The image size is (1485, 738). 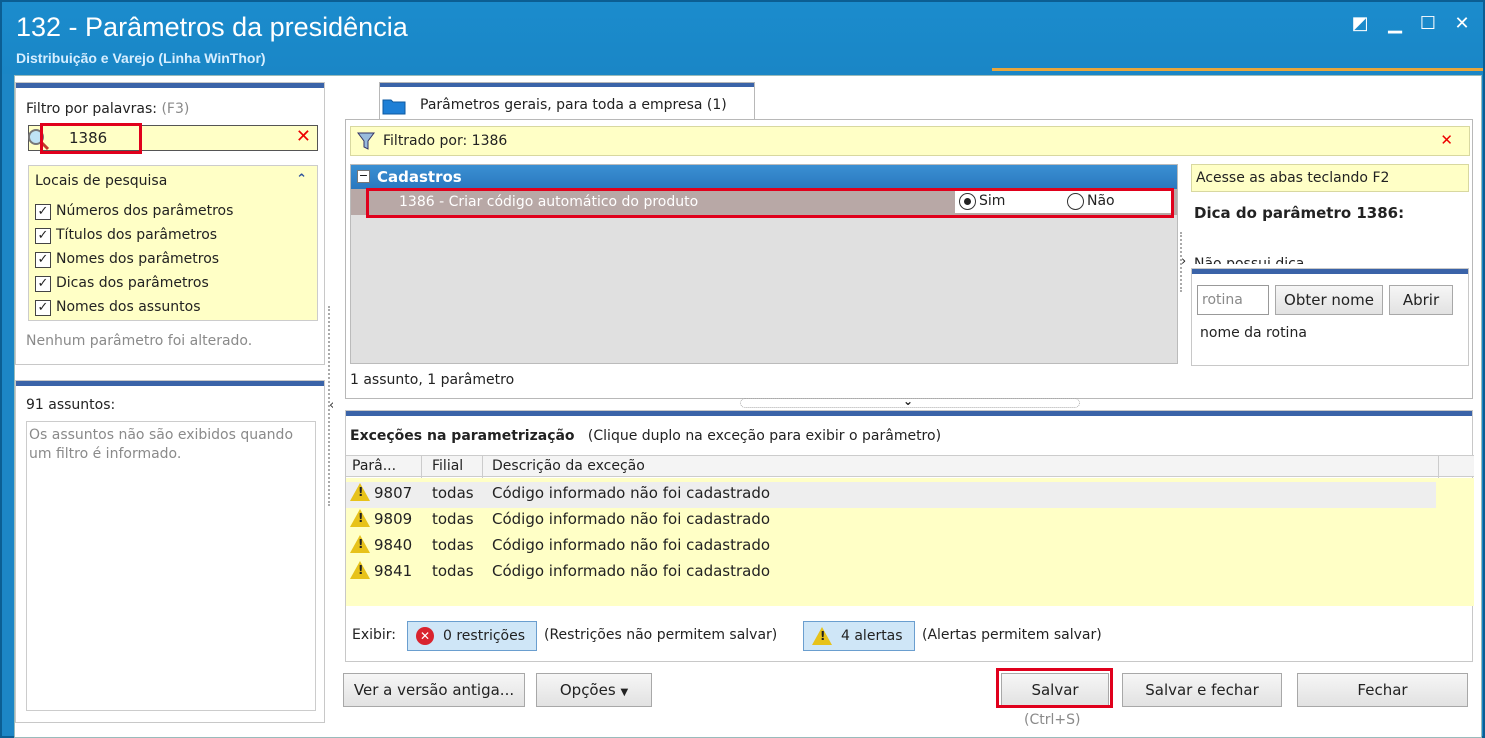 What do you see at coordinates (447, 466) in the screenshot?
I see `col-branch: Filial` at bounding box center [447, 466].